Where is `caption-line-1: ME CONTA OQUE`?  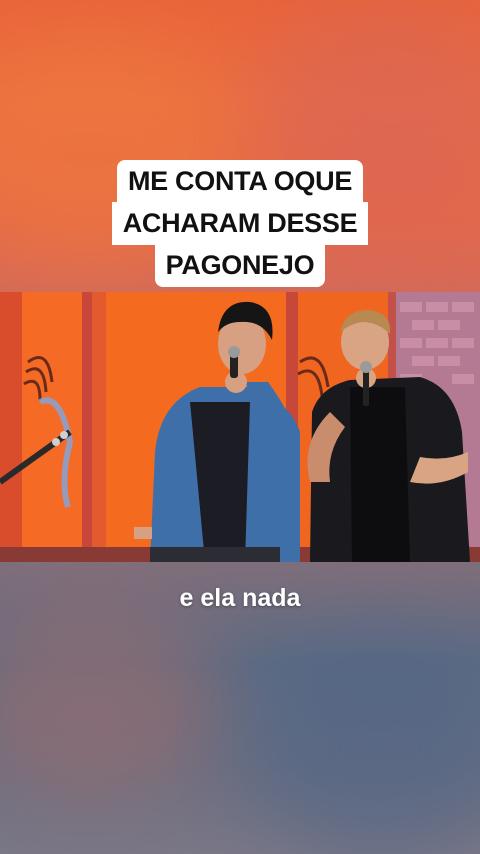
caption-line-1: ME CONTA OQUE is located at coordinates (240, 181).